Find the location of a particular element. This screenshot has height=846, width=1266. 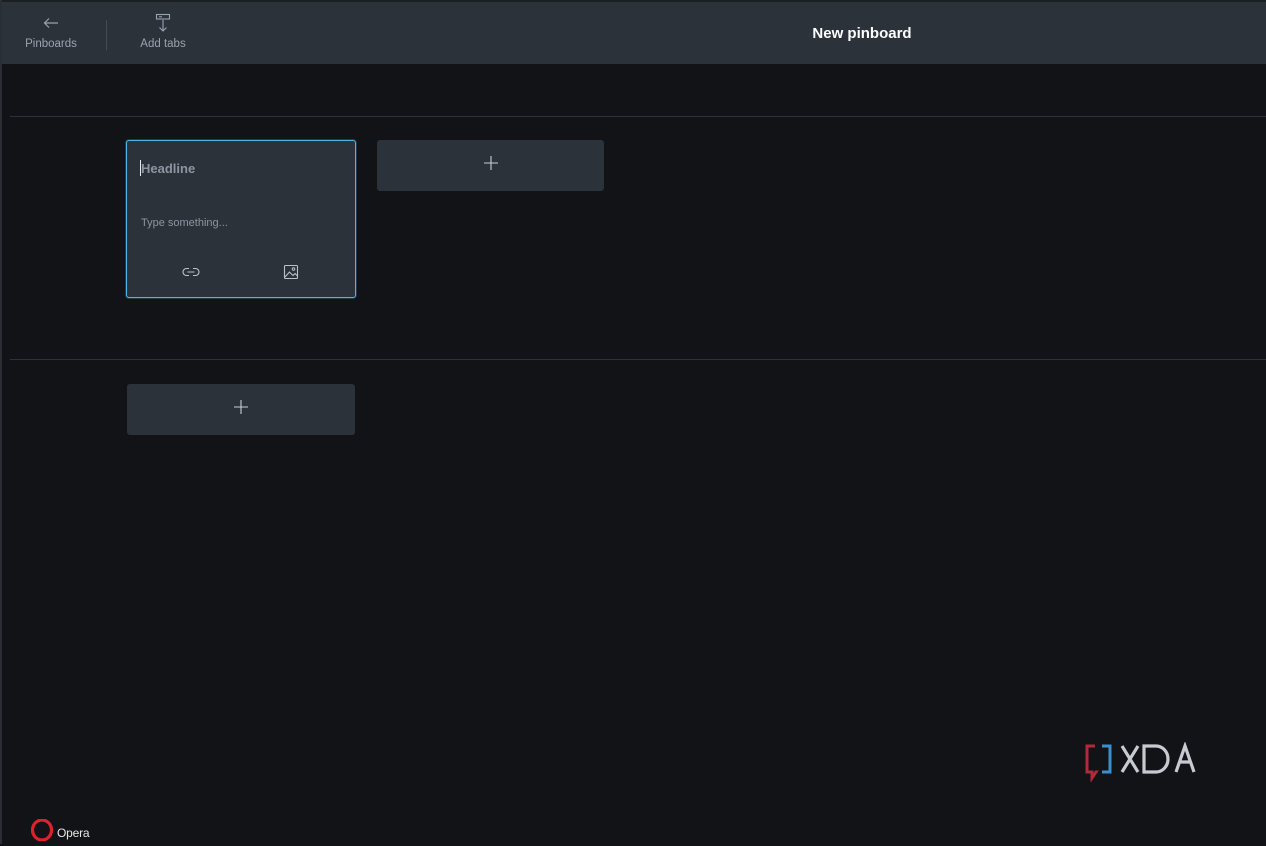

add-tabs-button: Add tabs is located at coordinates (163, 34).